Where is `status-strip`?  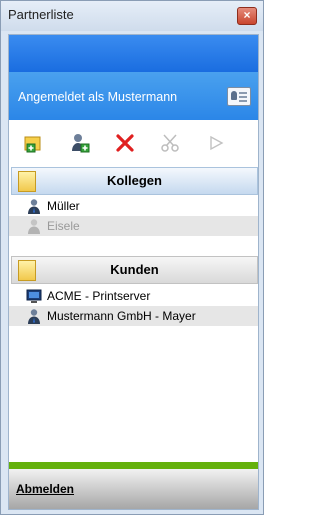 status-strip is located at coordinates (133, 465).